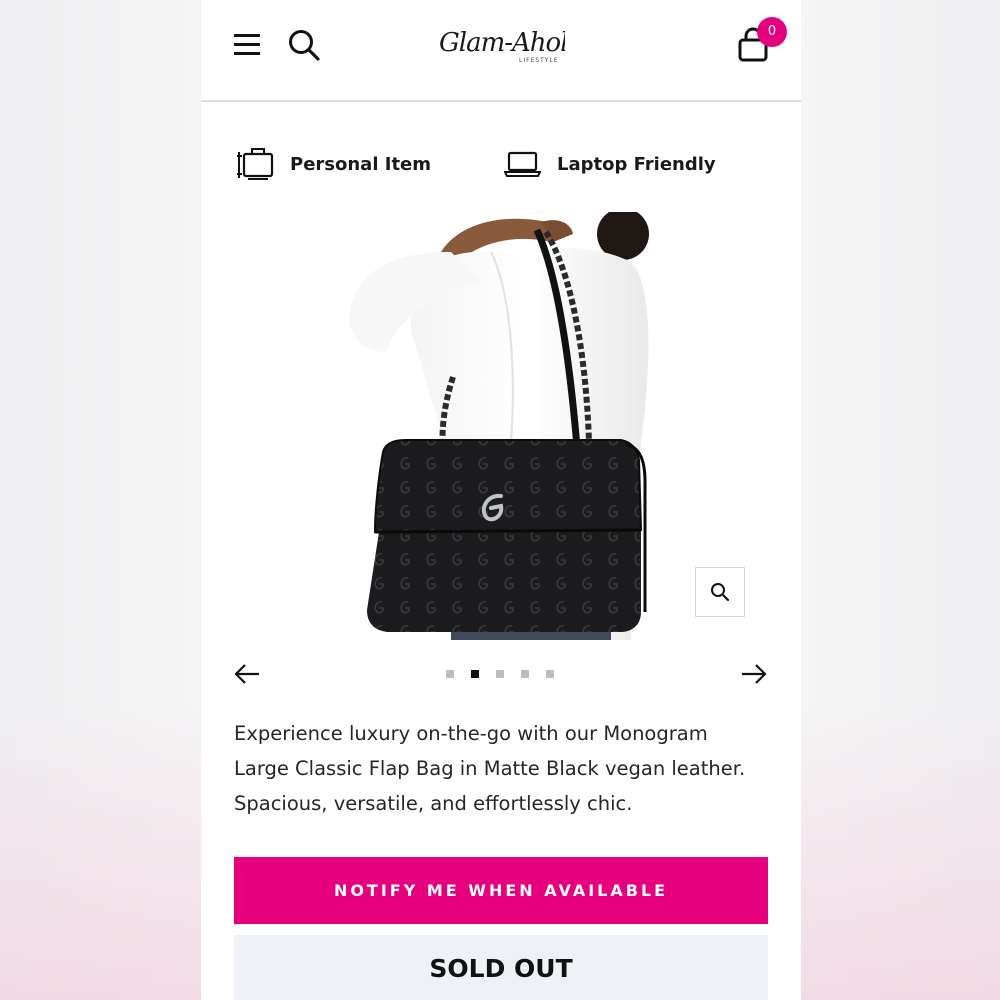 This screenshot has height=1000, width=1000. What do you see at coordinates (522, 164) in the screenshot?
I see `laptop-icon` at bounding box center [522, 164].